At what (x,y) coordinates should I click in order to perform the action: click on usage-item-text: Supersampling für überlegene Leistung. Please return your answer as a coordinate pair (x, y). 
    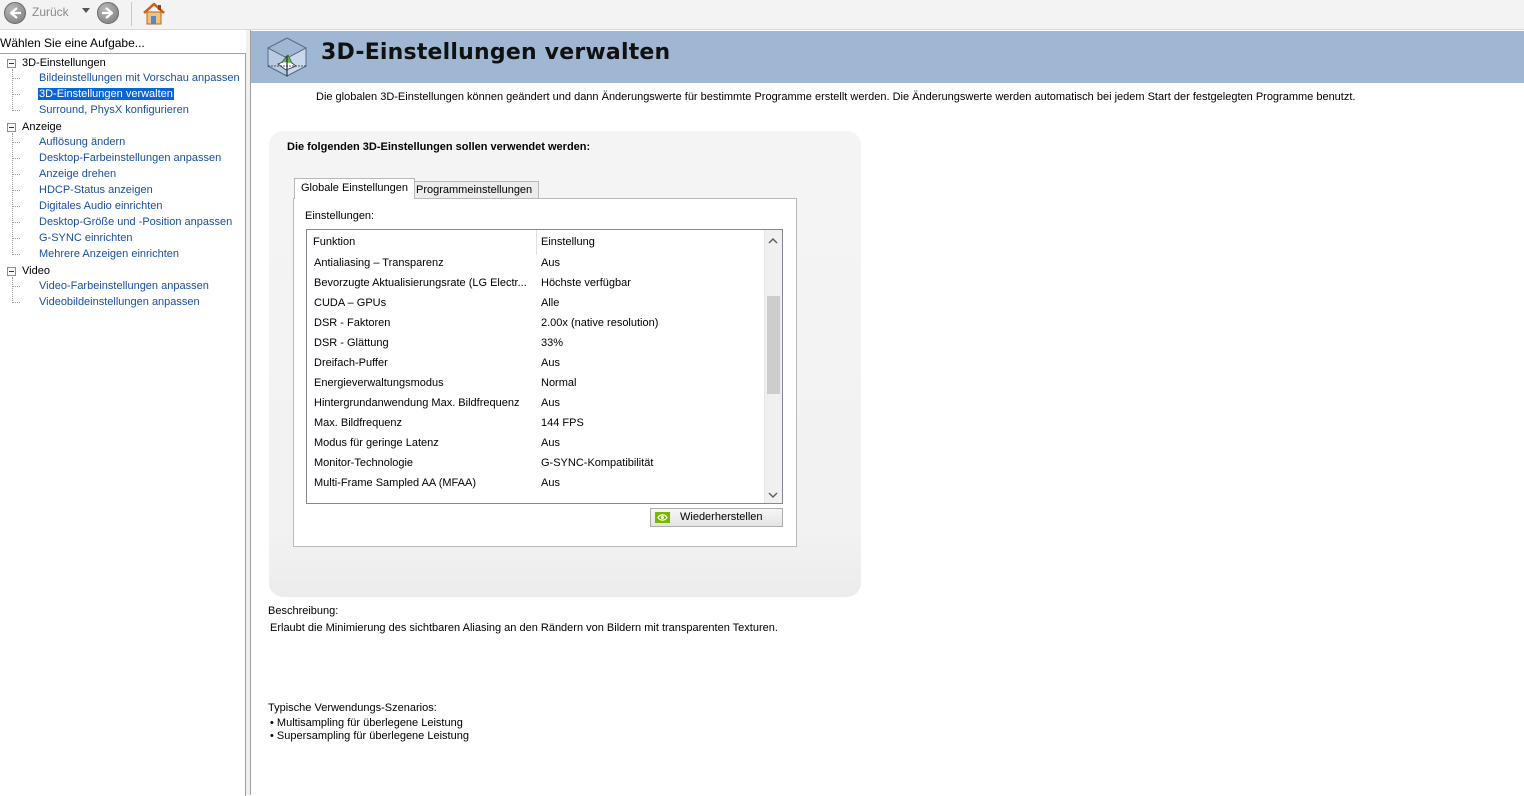
    Looking at the image, I should click on (372, 736).